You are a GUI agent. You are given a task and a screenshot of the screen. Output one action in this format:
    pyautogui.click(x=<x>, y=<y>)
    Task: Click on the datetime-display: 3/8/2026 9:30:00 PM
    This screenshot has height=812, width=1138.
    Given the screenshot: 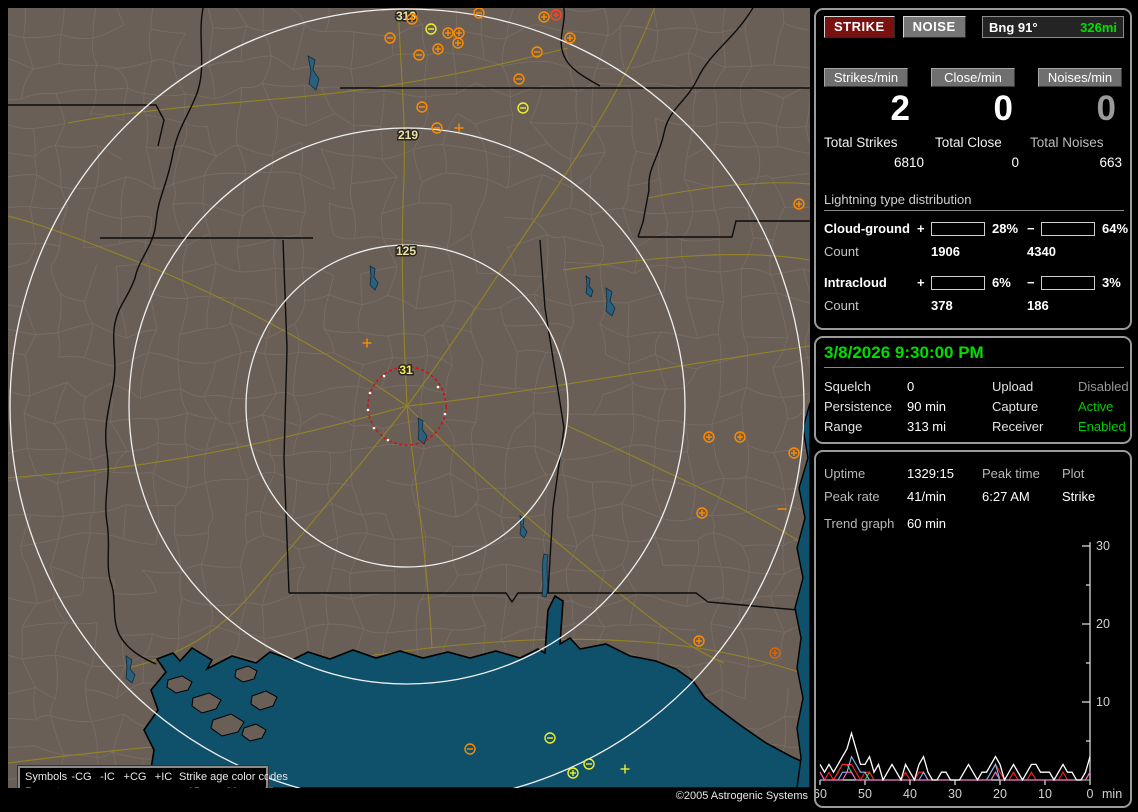 What is the action you would take?
    pyautogui.click(x=974, y=355)
    